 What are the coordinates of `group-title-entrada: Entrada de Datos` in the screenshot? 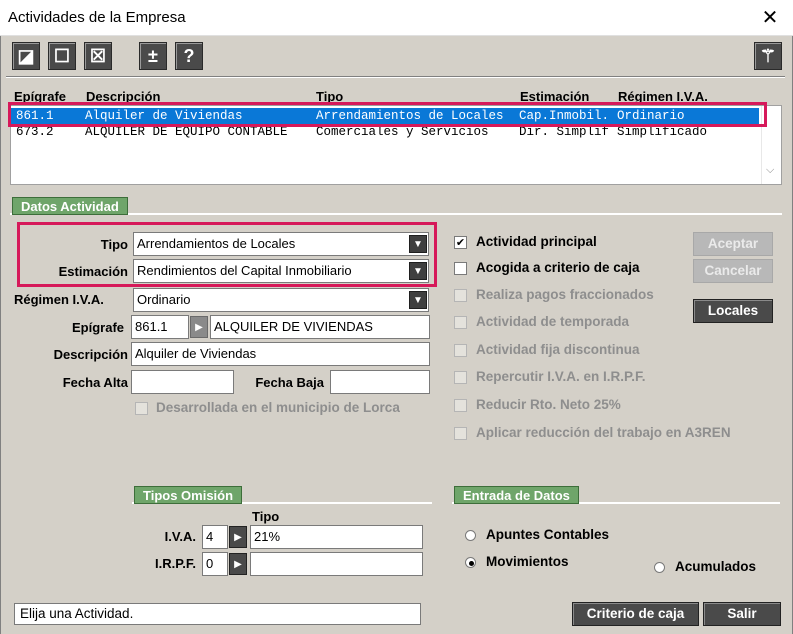 It's located at (516, 495).